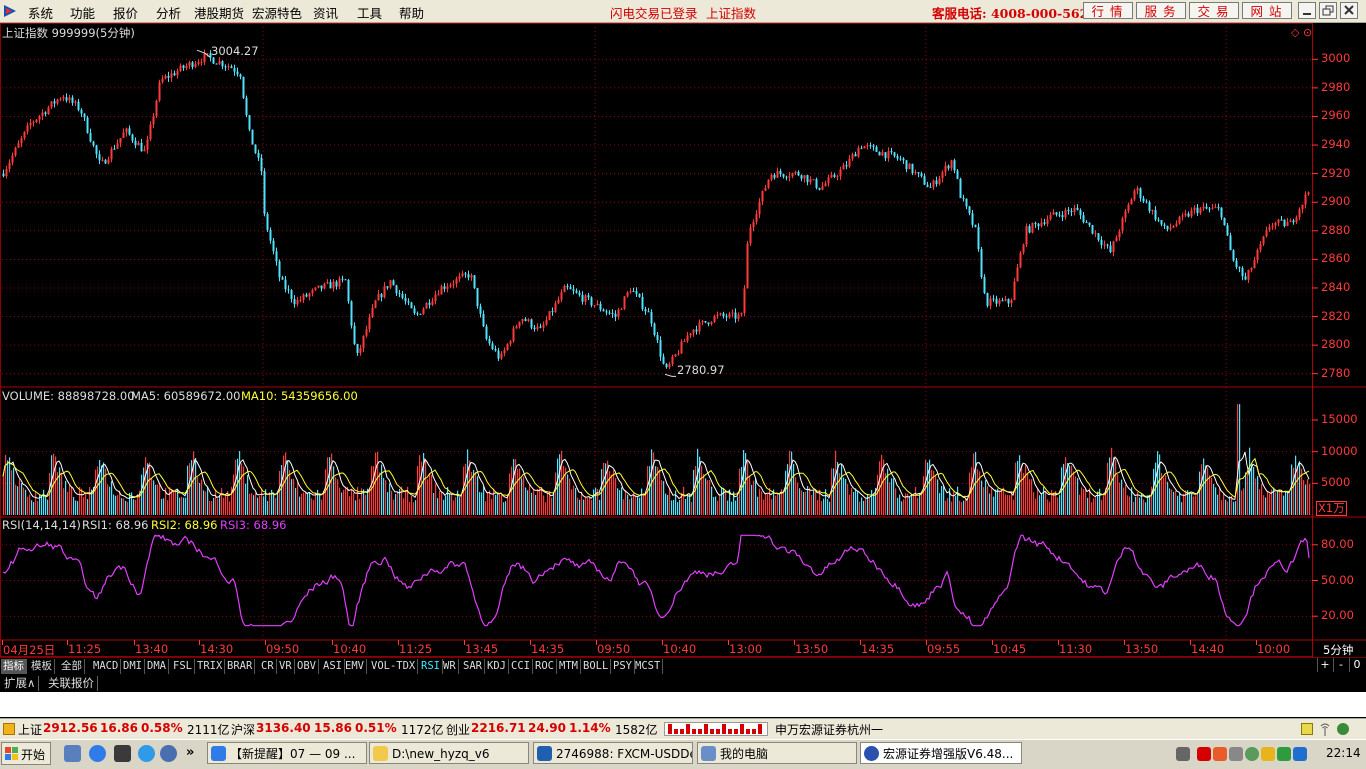 The width and height of the screenshot is (1366, 769). What do you see at coordinates (168, 12) in the screenshot?
I see `menu-analysis: 分析` at bounding box center [168, 12].